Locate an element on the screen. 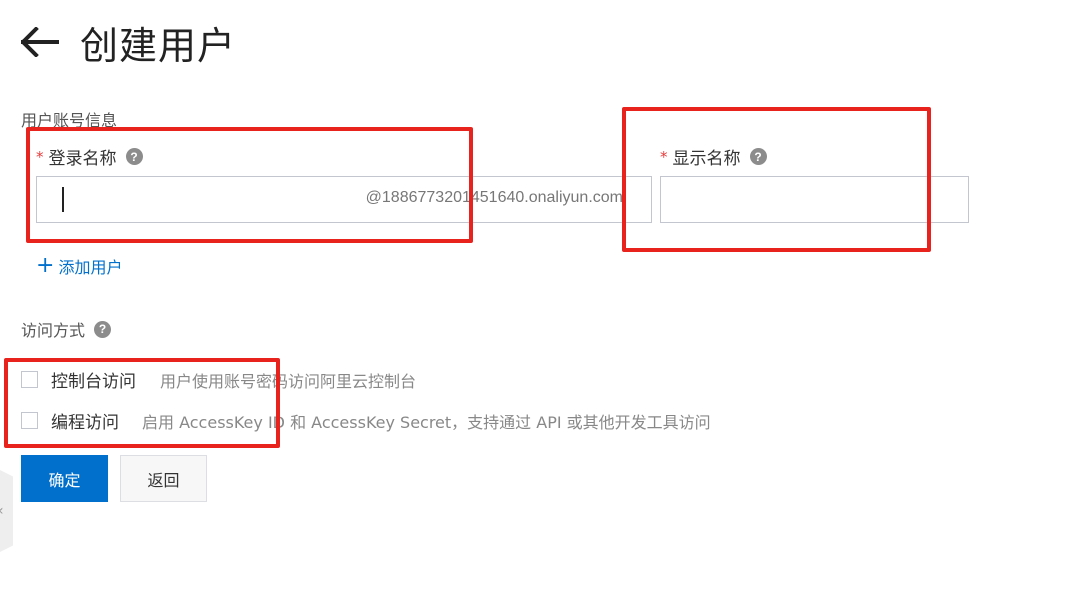 The width and height of the screenshot is (1088, 611). access-section-title-row: 访问方式 ? is located at coordinates (66, 329).